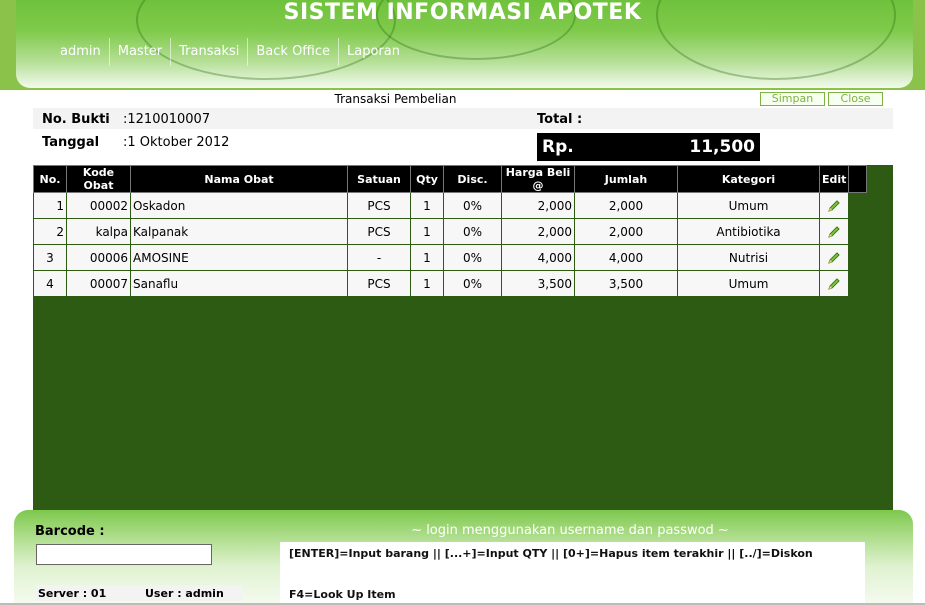 The image size is (925, 605). I want to click on cell-kode: 00002, so click(98, 205).